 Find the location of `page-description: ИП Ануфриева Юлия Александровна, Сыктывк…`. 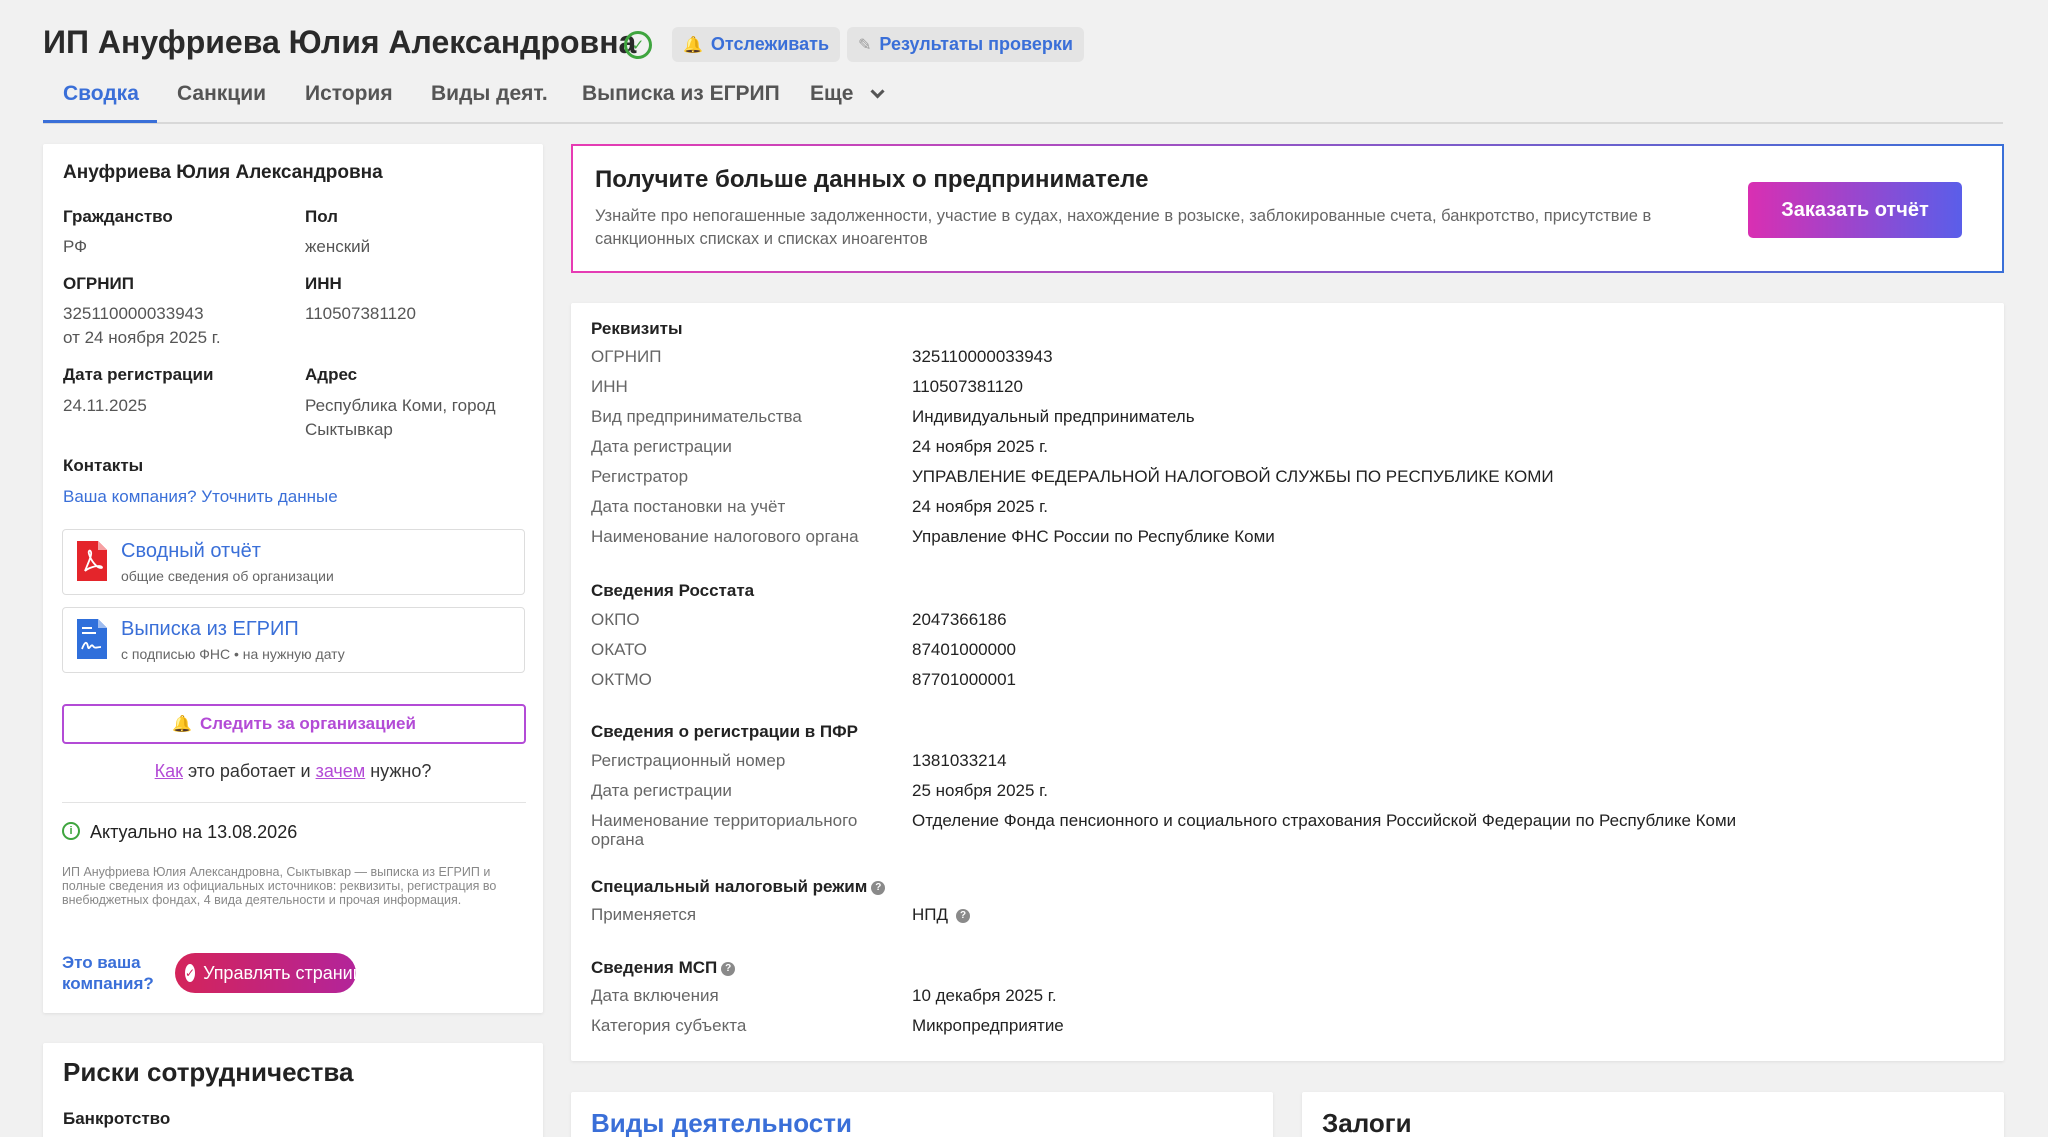

page-description: ИП Ануфриева Юлия Александровна, Сыктывк… is located at coordinates (279, 886).